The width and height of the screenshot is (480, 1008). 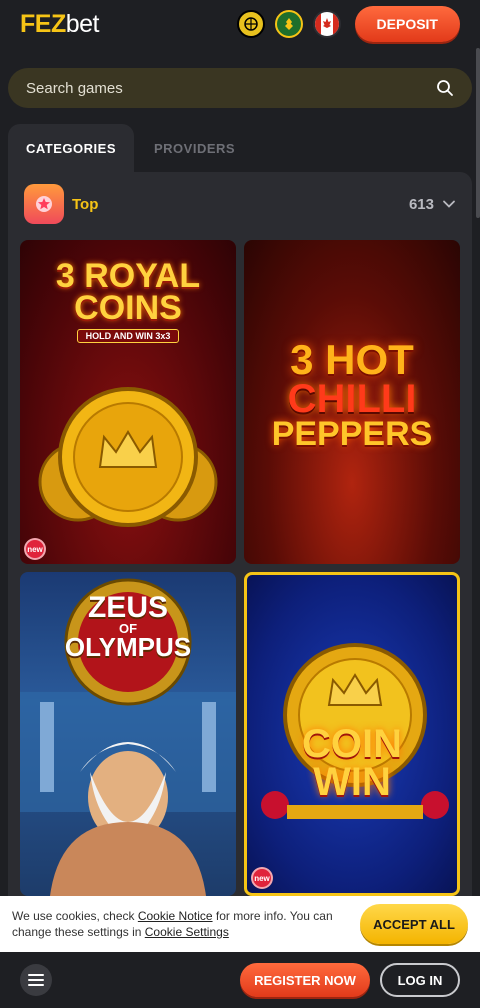 I want to click on top-header: FEZbet DEPOSIT, so click(x=240, y=24).